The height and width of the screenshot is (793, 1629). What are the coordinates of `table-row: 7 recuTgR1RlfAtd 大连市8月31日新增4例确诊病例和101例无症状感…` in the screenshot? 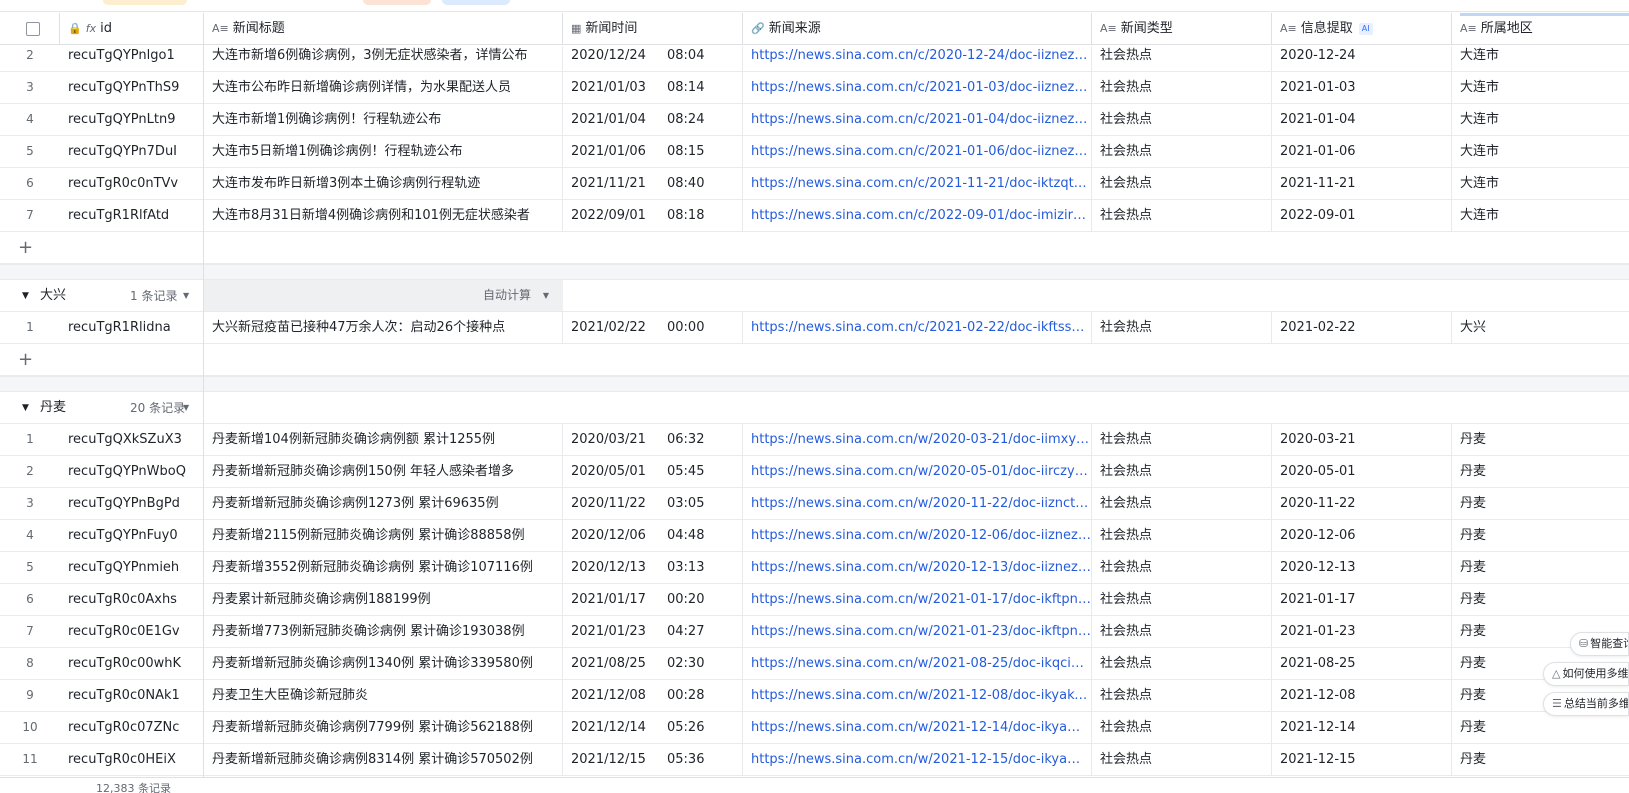 It's located at (814, 216).